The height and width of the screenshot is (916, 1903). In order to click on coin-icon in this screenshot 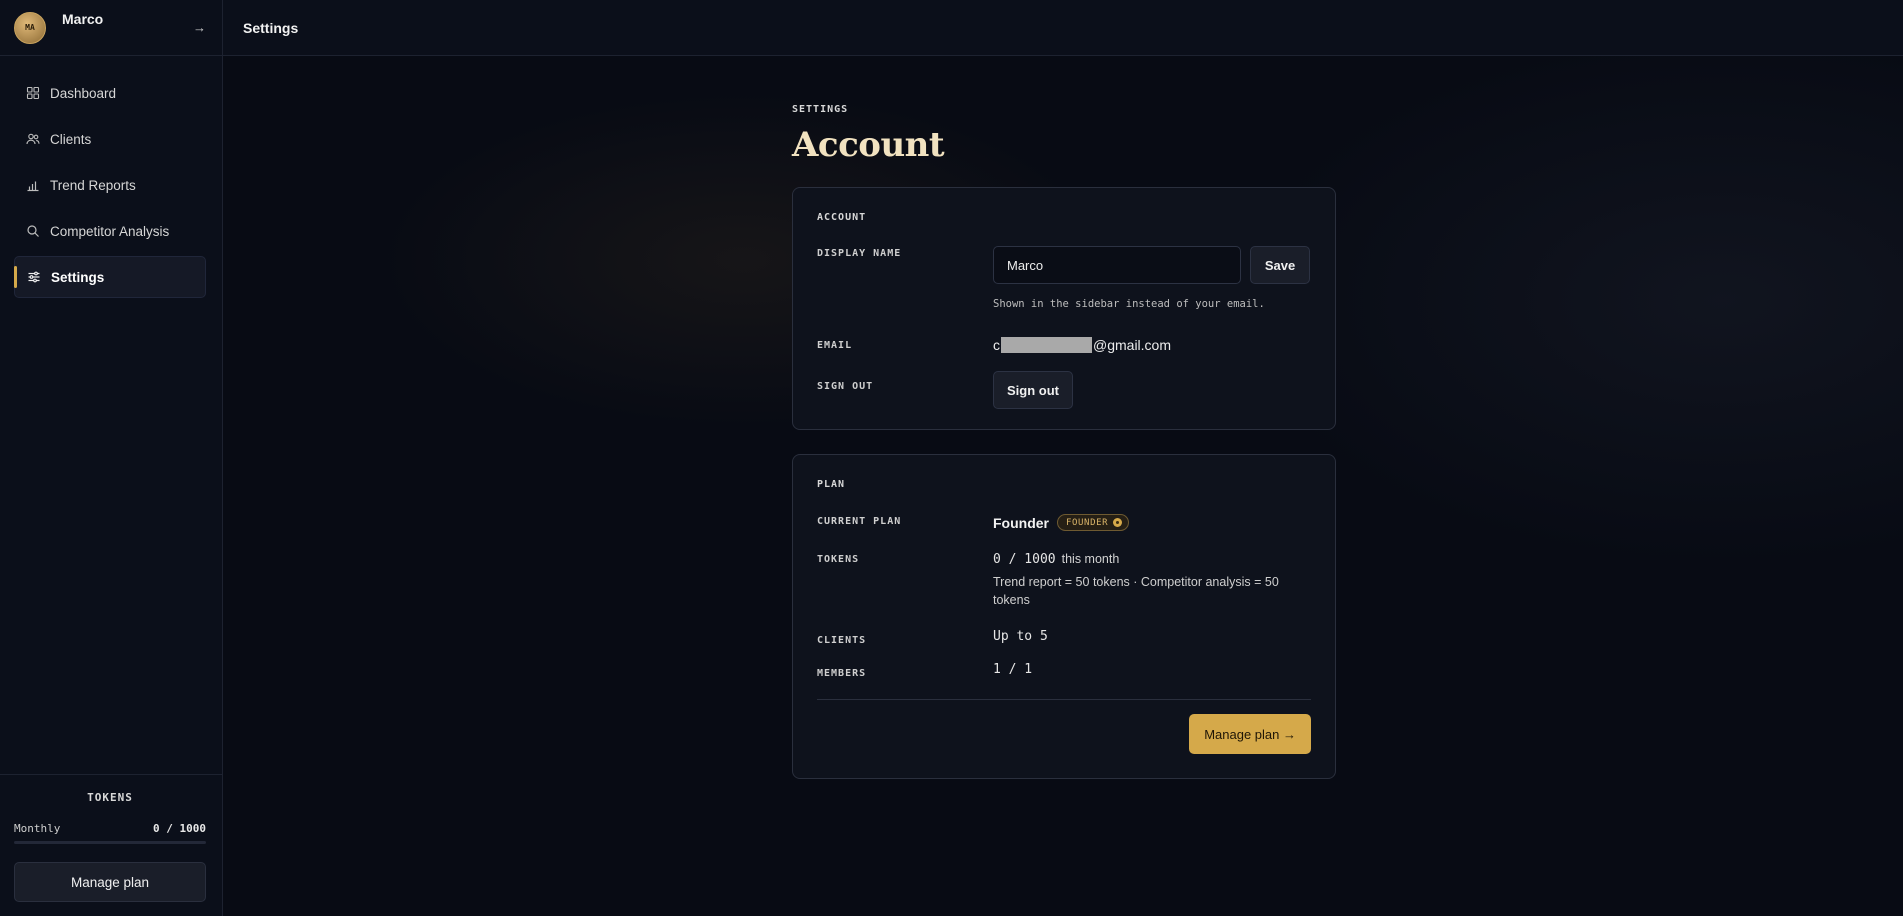, I will do `click(1118, 522)`.